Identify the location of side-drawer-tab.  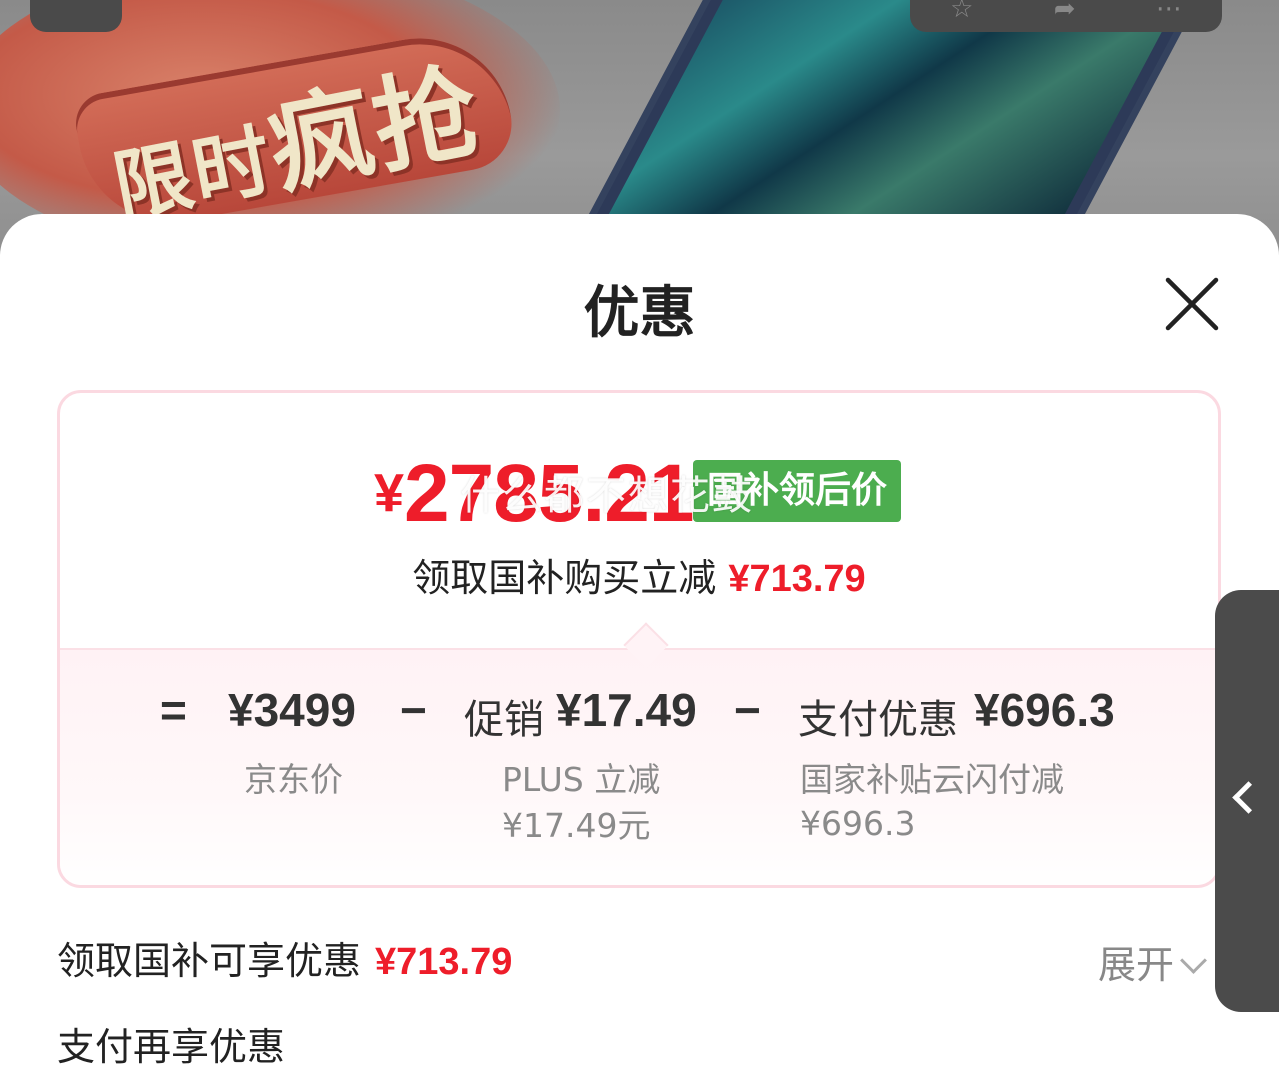
(1247, 801).